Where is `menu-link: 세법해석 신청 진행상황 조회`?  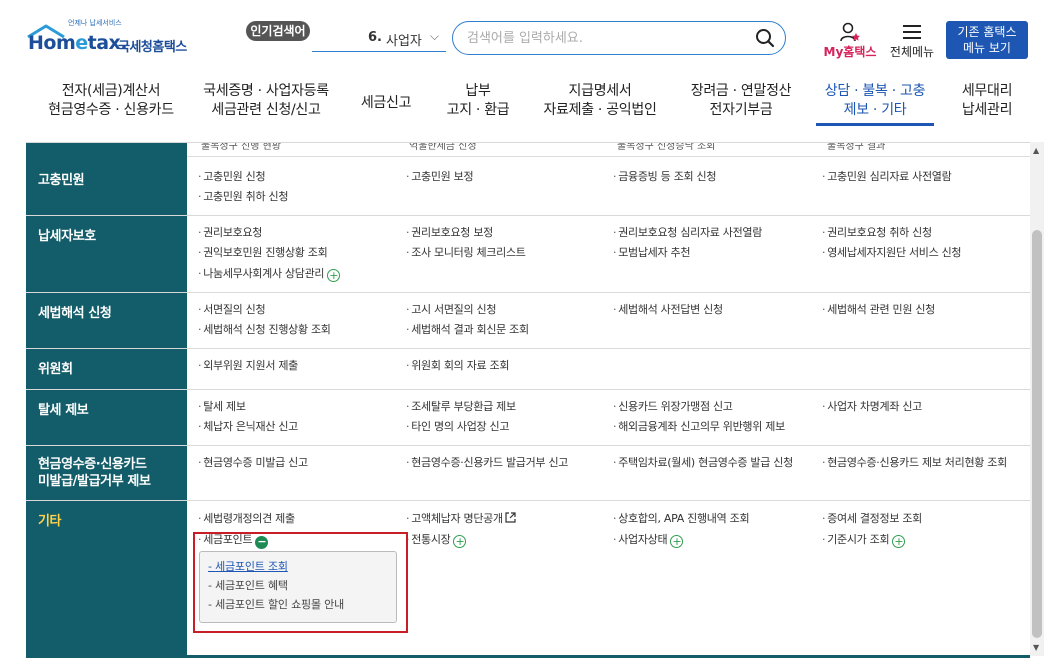 menu-link: 세법해석 신청 진행상황 조회 is located at coordinates (264, 330).